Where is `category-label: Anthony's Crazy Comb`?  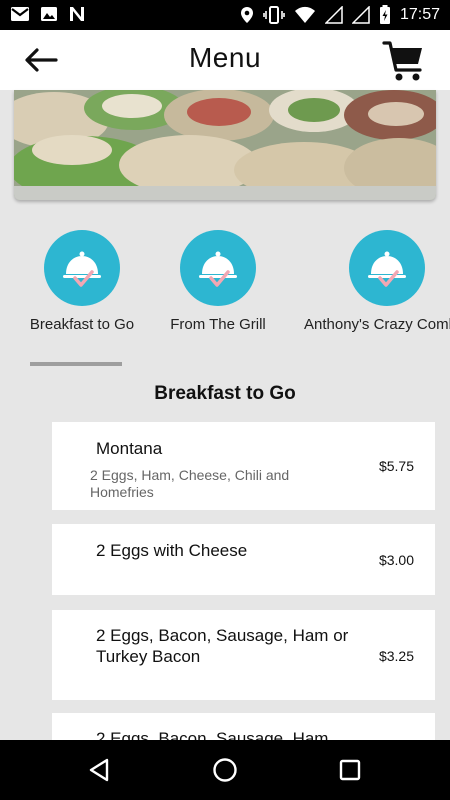 category-label: Anthony's Crazy Comb is located at coordinates (377, 324).